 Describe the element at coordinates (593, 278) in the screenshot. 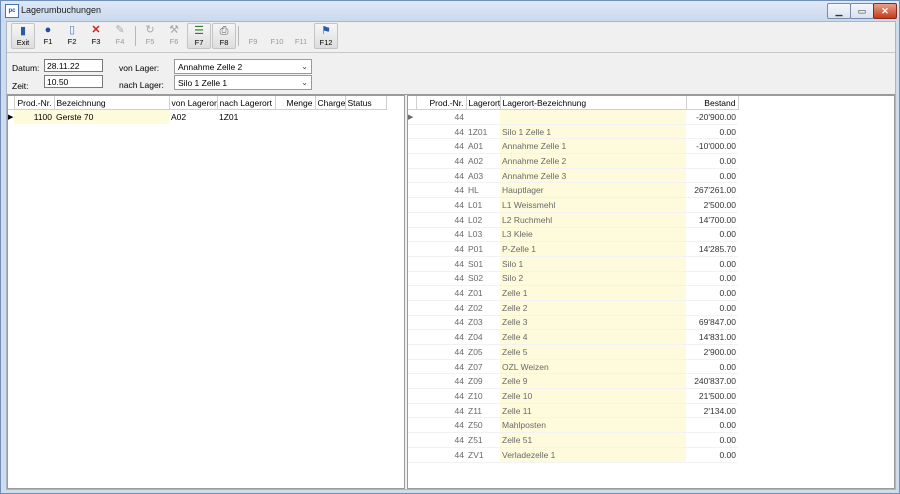

I see `cell-lagerort-bezeichnung: Silo 2` at that location.